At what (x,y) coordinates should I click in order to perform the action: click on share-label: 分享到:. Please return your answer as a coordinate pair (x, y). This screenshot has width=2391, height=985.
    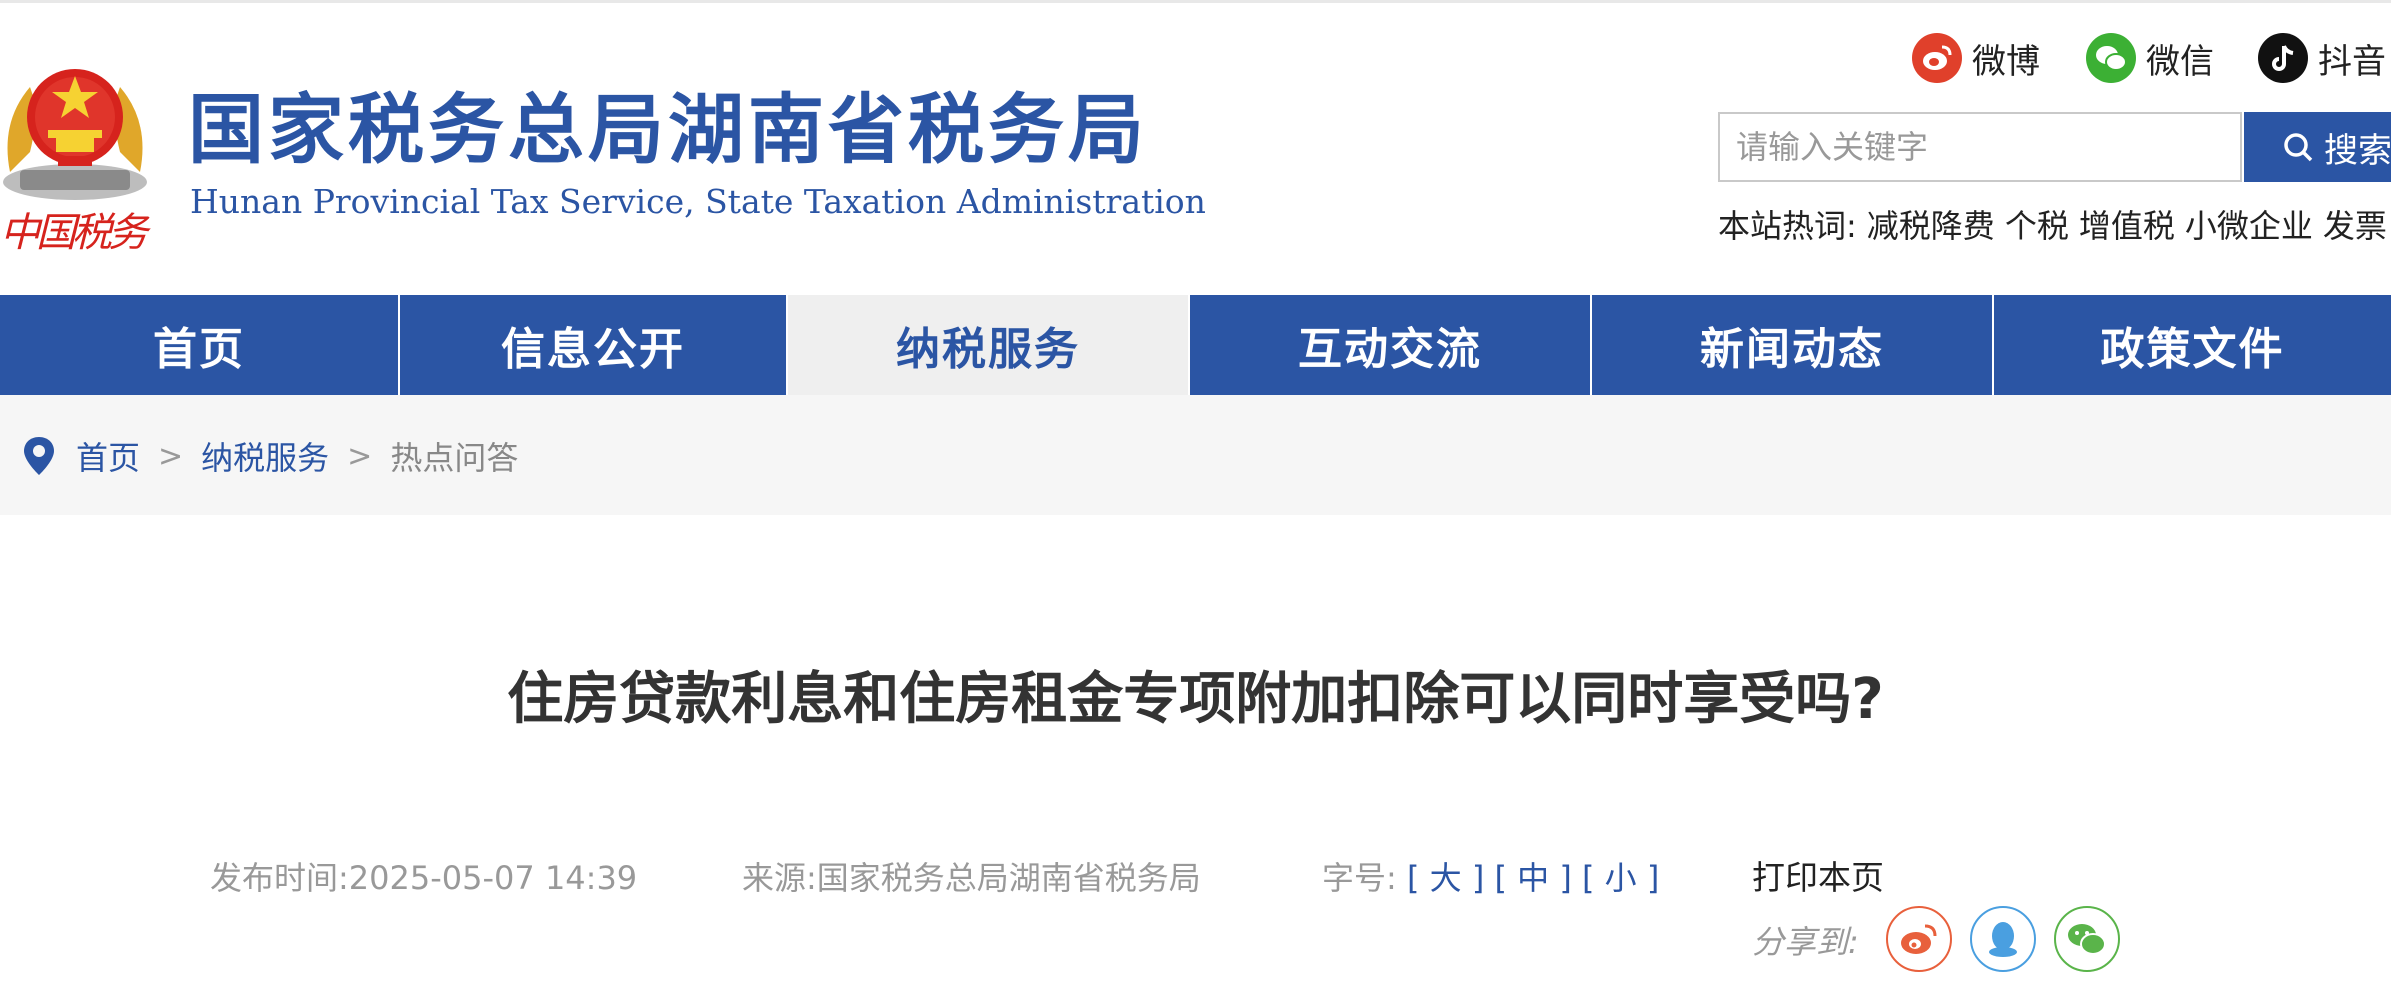
    Looking at the image, I should click on (1805, 942).